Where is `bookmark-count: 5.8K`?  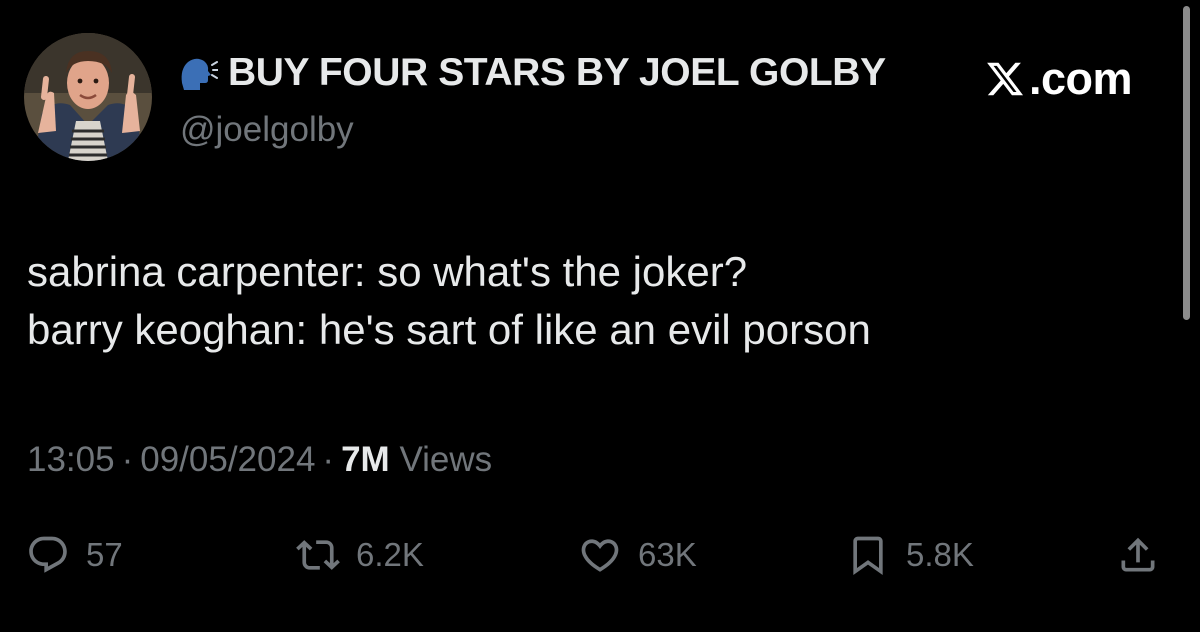 bookmark-count: 5.8K is located at coordinates (940, 554).